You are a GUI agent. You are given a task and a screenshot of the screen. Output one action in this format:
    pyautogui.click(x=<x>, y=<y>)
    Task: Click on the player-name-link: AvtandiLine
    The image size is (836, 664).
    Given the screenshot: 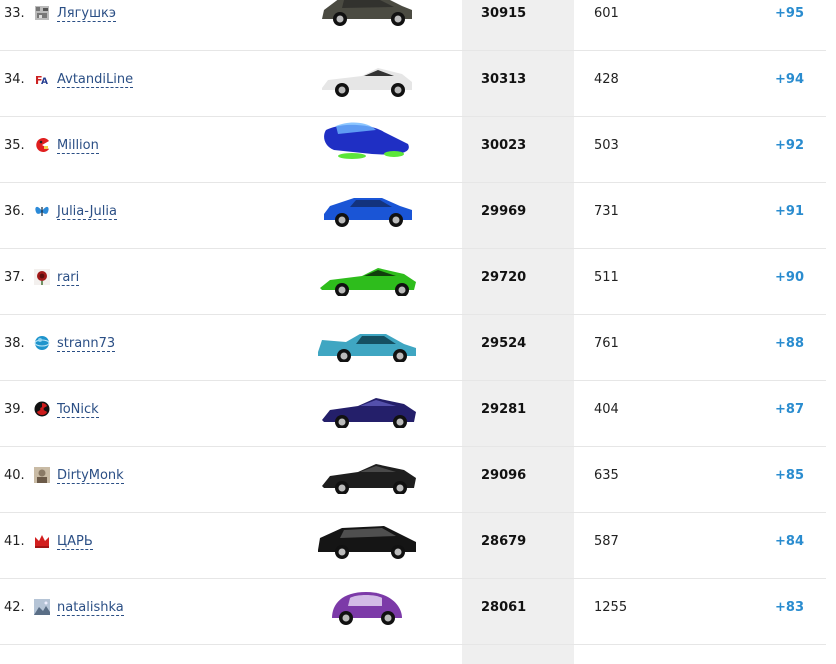 What is the action you would take?
    pyautogui.click(x=95, y=80)
    